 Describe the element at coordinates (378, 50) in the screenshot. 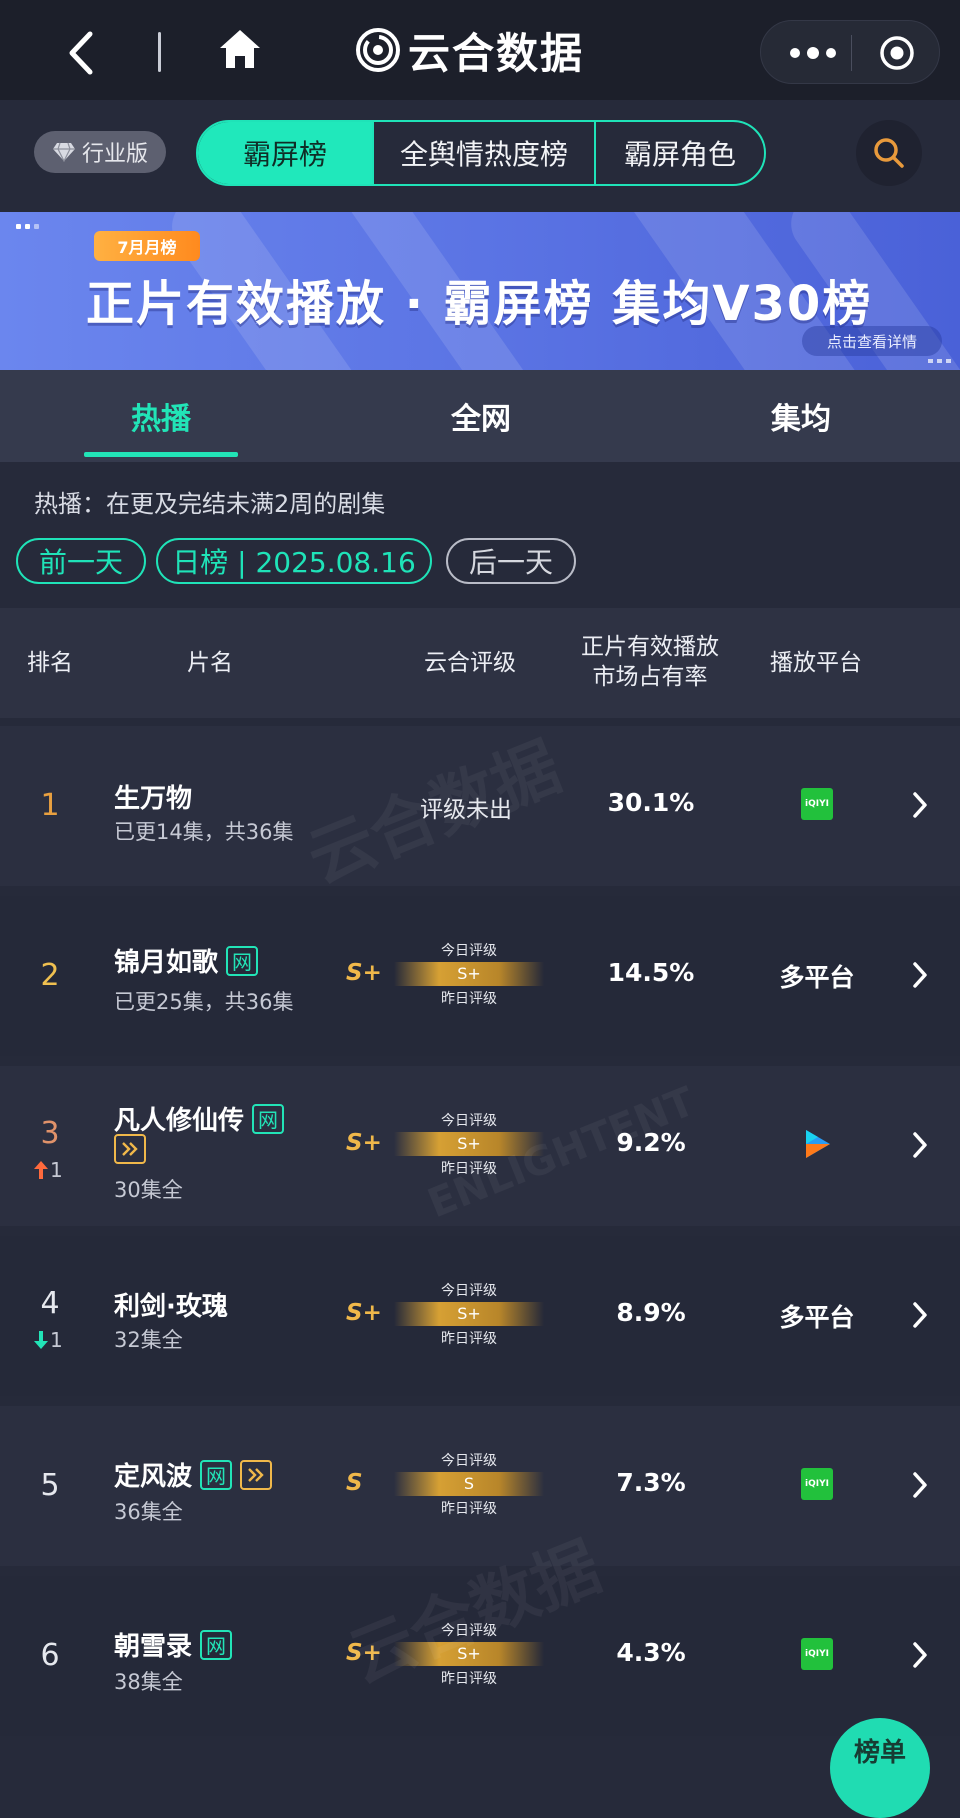

I see `brand-logo-icon` at that location.